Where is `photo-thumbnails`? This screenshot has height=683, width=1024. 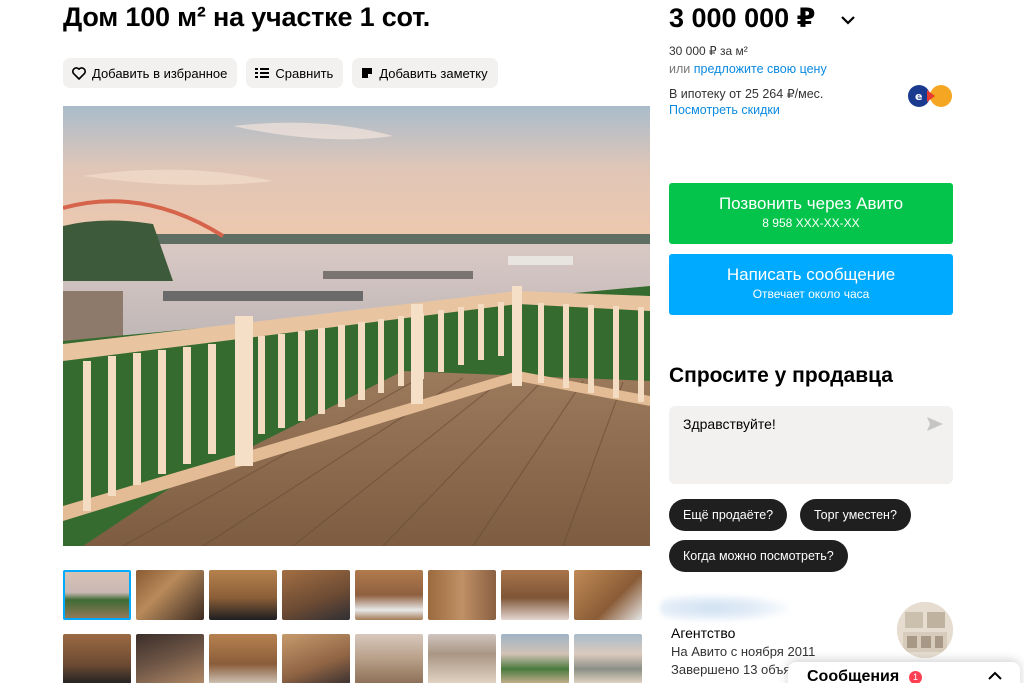
photo-thumbnails is located at coordinates (358, 626).